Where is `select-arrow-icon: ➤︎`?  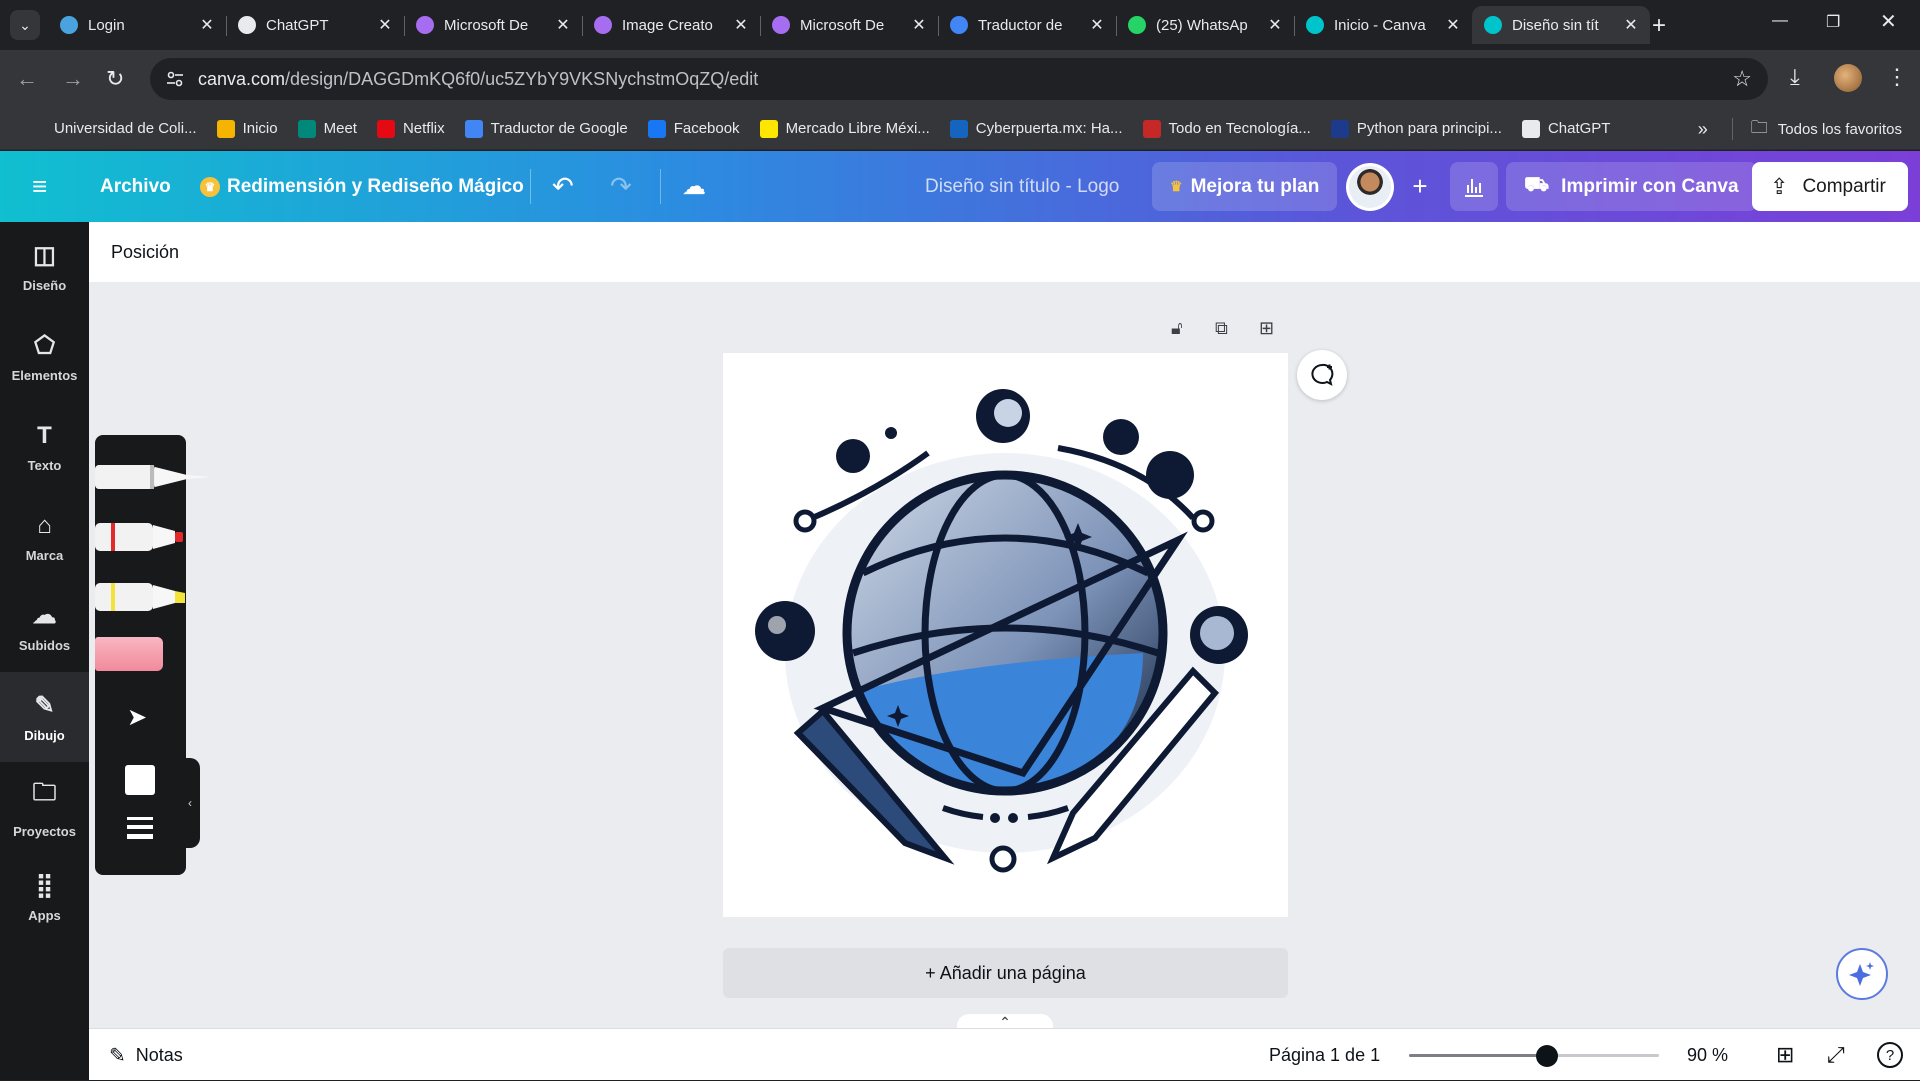 select-arrow-icon: ➤︎ is located at coordinates (137, 717).